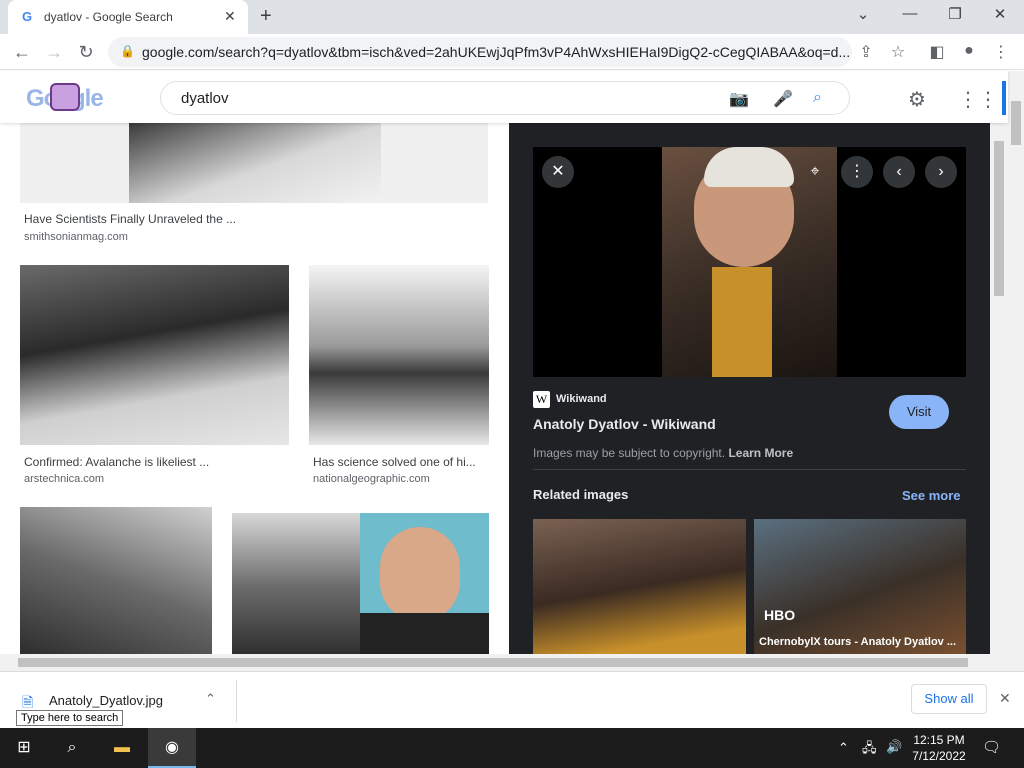 The height and width of the screenshot is (768, 1024). What do you see at coordinates (27, 16) in the screenshot?
I see `google-favicon-icon: G` at bounding box center [27, 16].